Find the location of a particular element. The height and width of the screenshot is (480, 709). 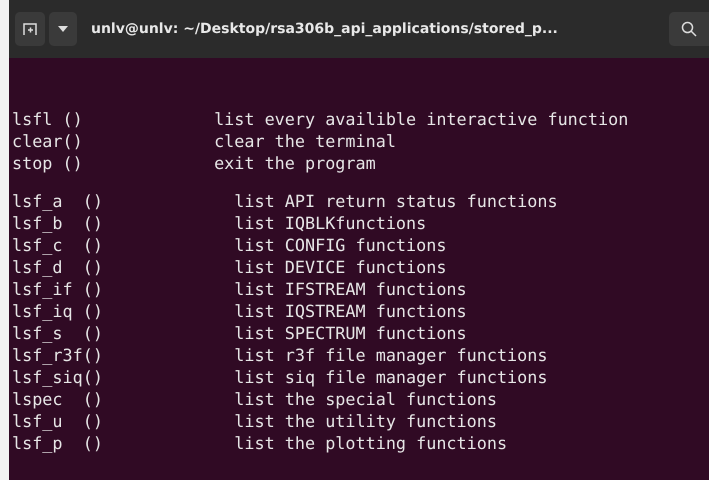

command-text: lsf_d () is located at coordinates (57, 267).